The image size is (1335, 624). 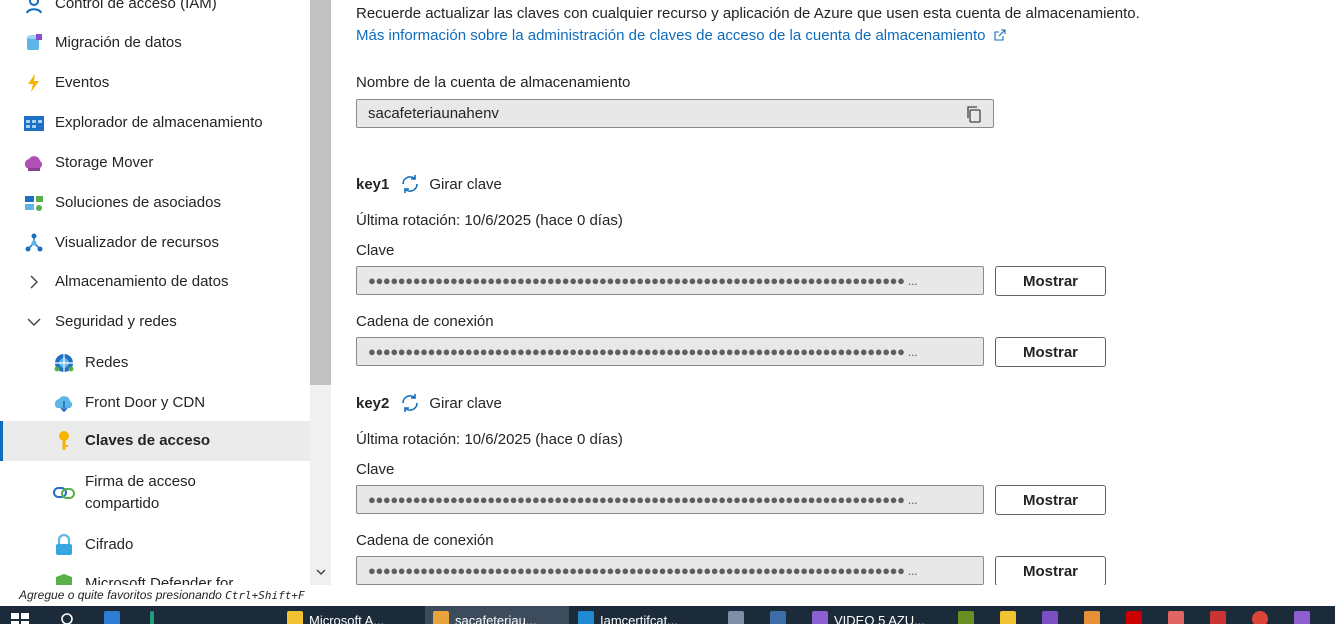 What do you see at coordinates (155, 163) in the screenshot?
I see `sidebar-item-storage-mover: Storage Mover` at bounding box center [155, 163].